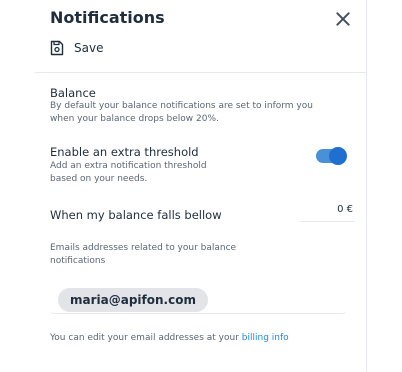 This screenshot has height=372, width=402. I want to click on extra-threshold-toggle, so click(331, 156).